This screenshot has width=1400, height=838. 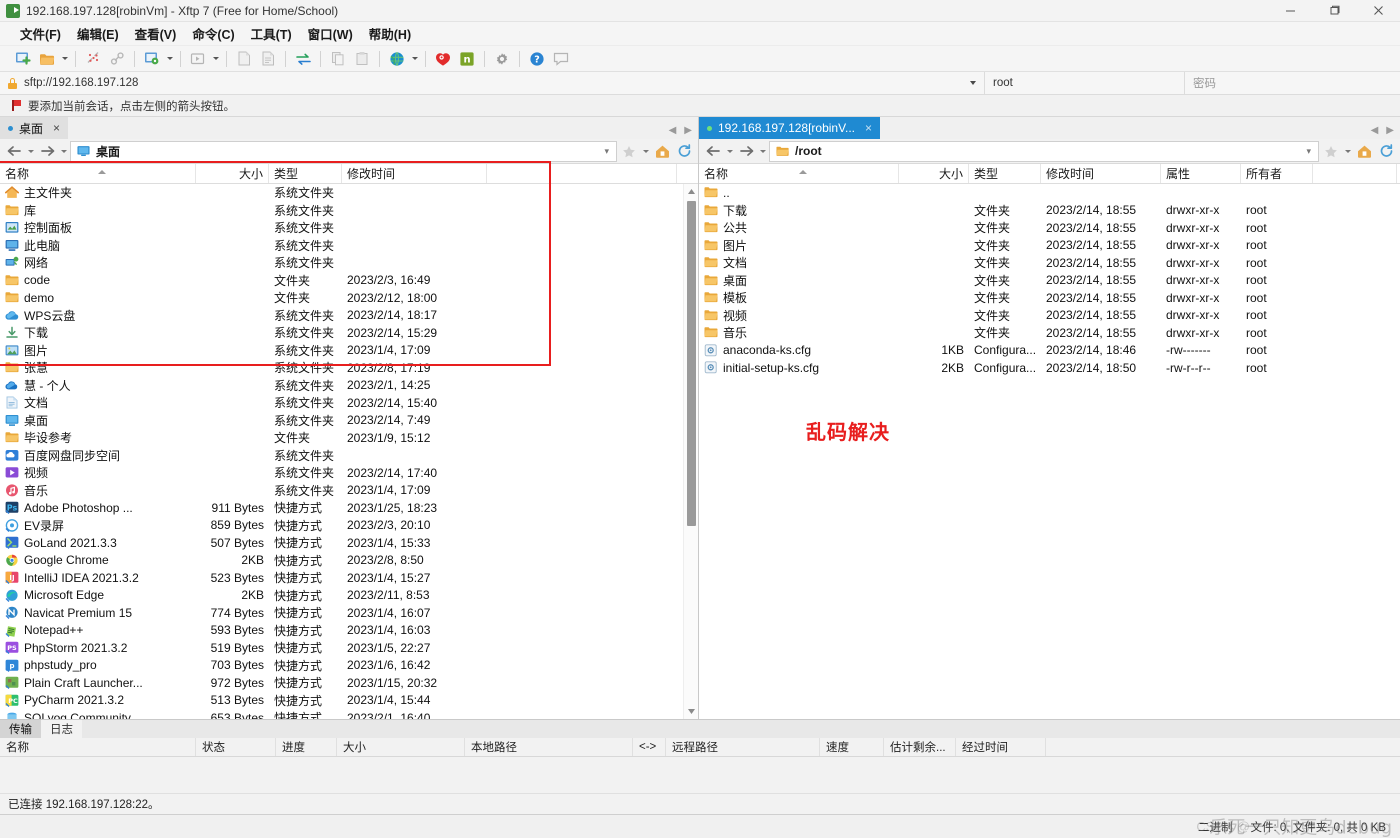 What do you see at coordinates (561, 59) in the screenshot?
I see `feedback-icon` at bounding box center [561, 59].